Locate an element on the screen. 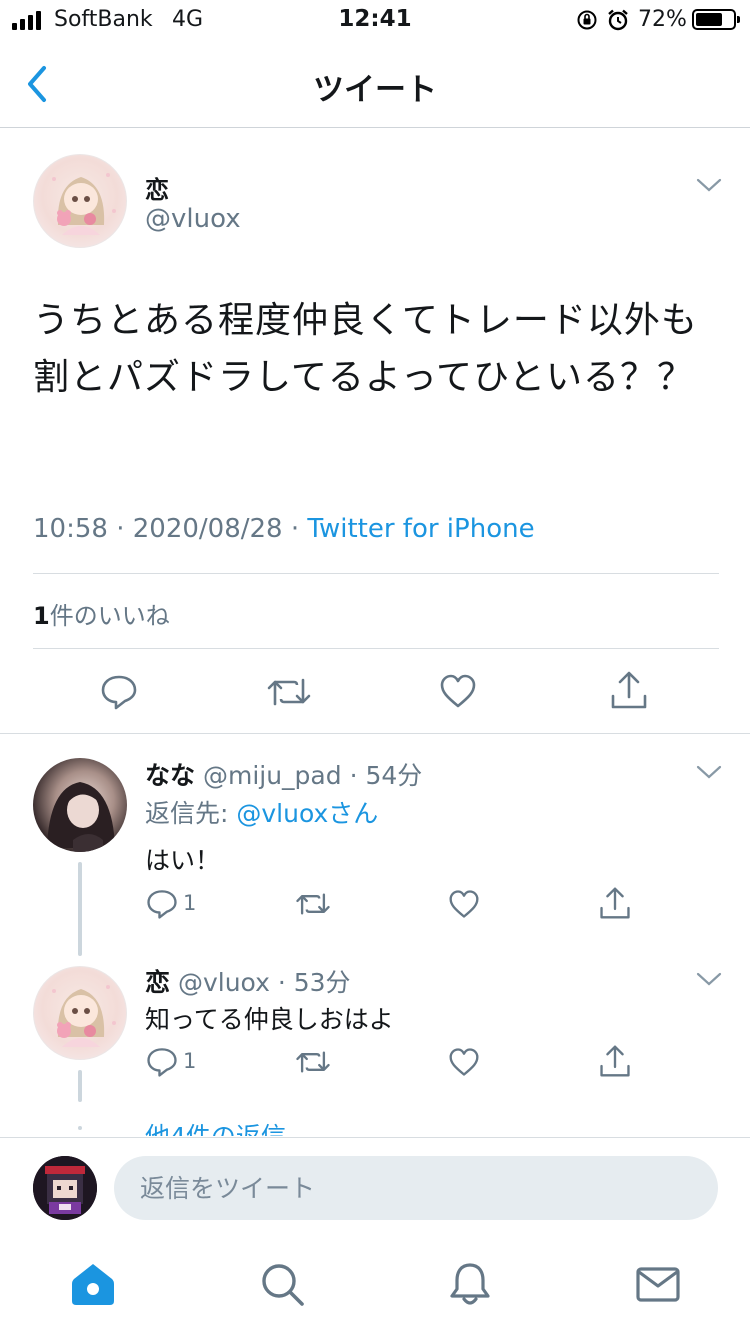  mail-icon is located at coordinates (658, 1284).